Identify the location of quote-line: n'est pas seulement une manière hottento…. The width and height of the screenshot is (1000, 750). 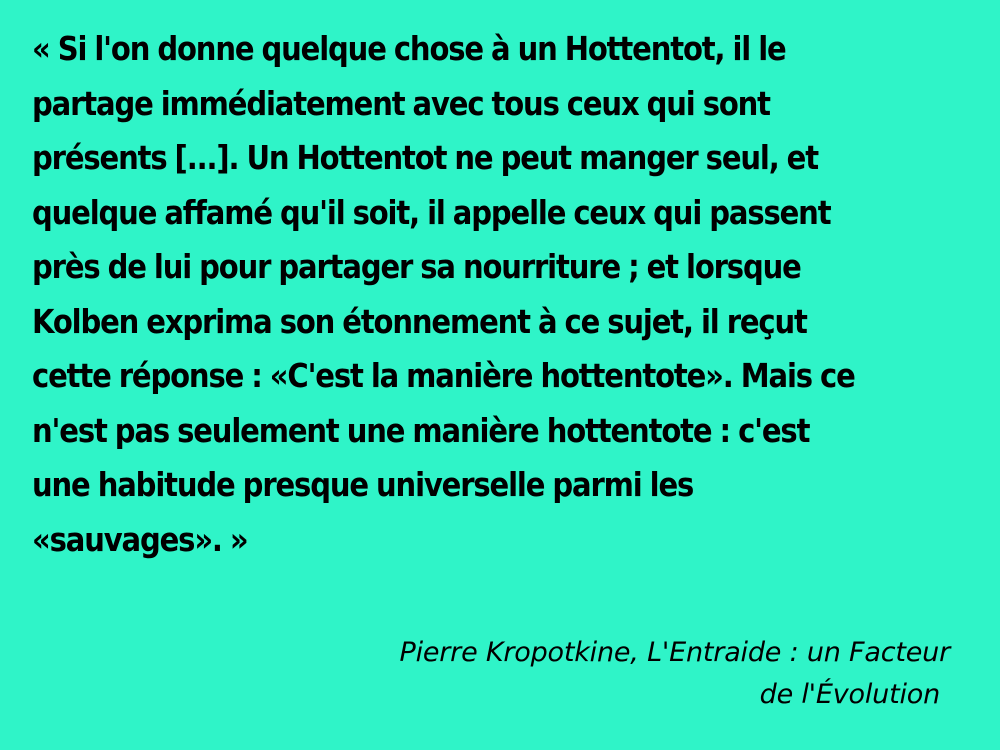
(421, 430).